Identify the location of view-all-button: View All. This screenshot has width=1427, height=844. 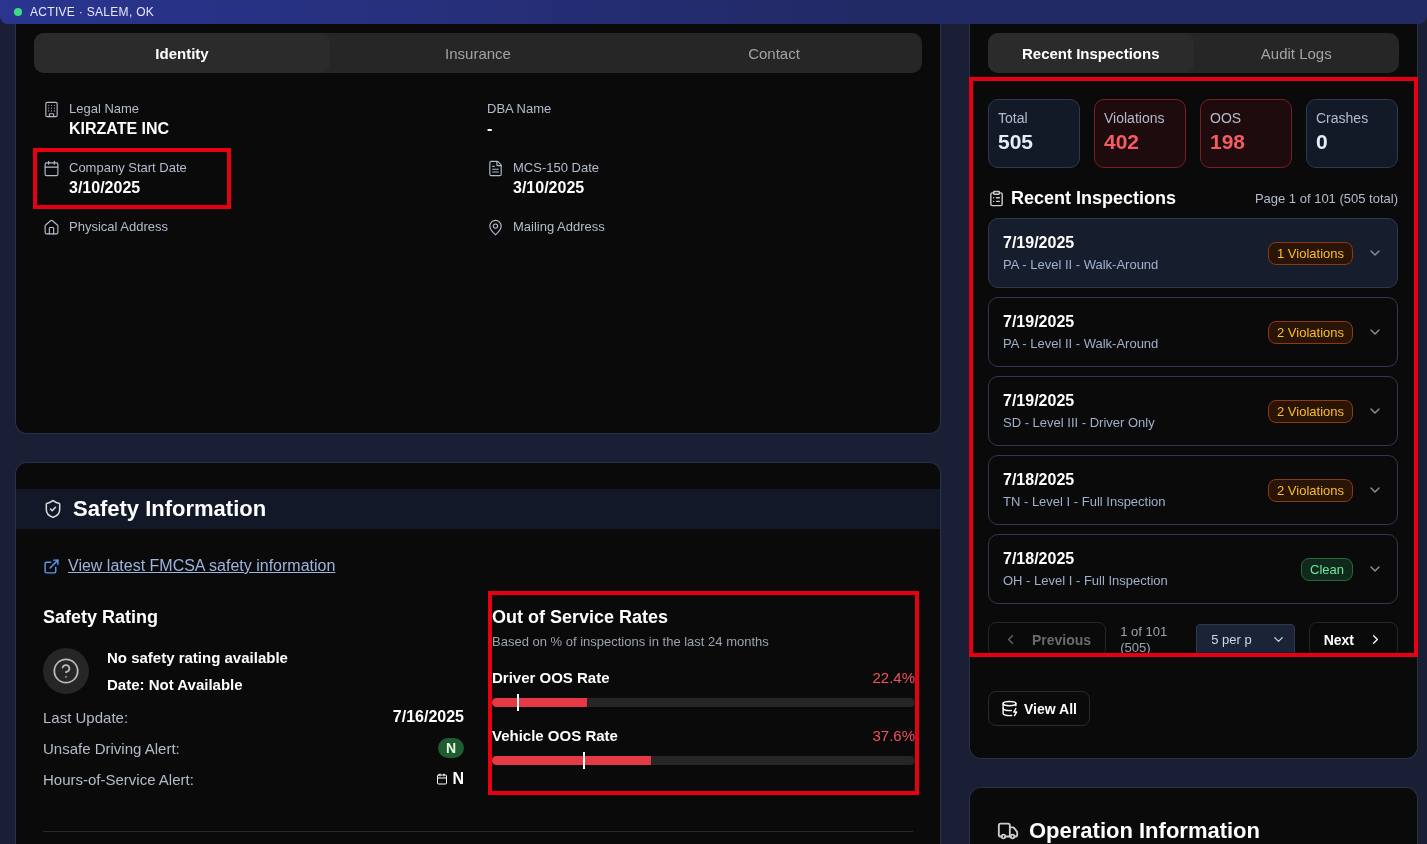
(1039, 708).